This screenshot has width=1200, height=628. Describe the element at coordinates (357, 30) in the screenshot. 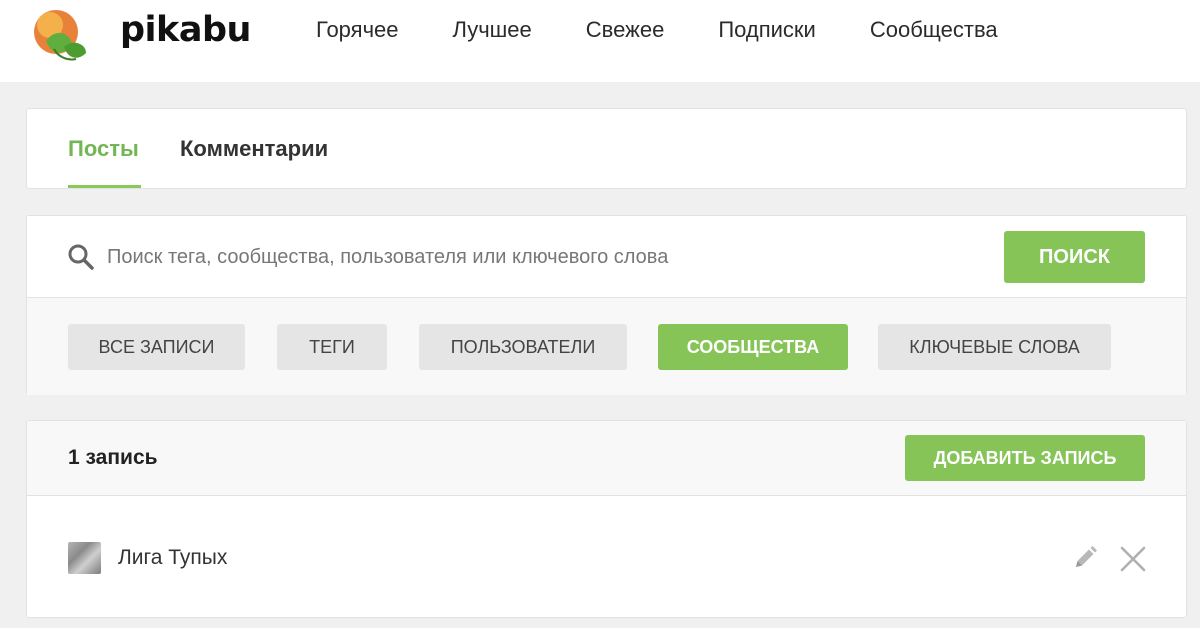

I see `nav-item-hot: Горячее` at that location.